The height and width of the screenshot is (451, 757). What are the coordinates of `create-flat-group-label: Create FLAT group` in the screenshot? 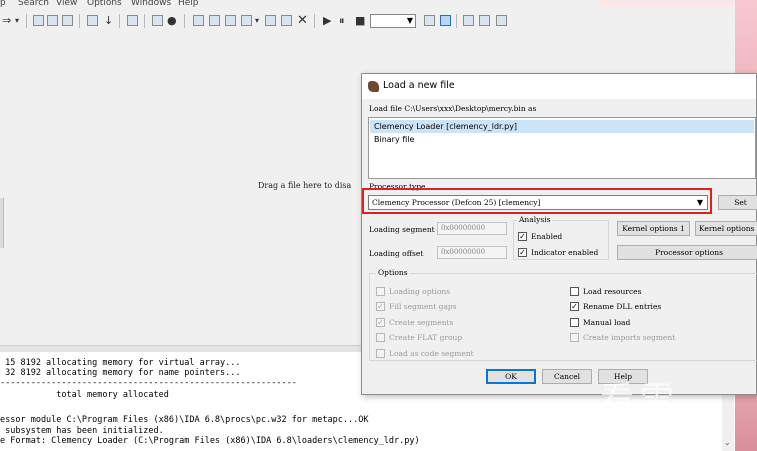 It's located at (426, 337).